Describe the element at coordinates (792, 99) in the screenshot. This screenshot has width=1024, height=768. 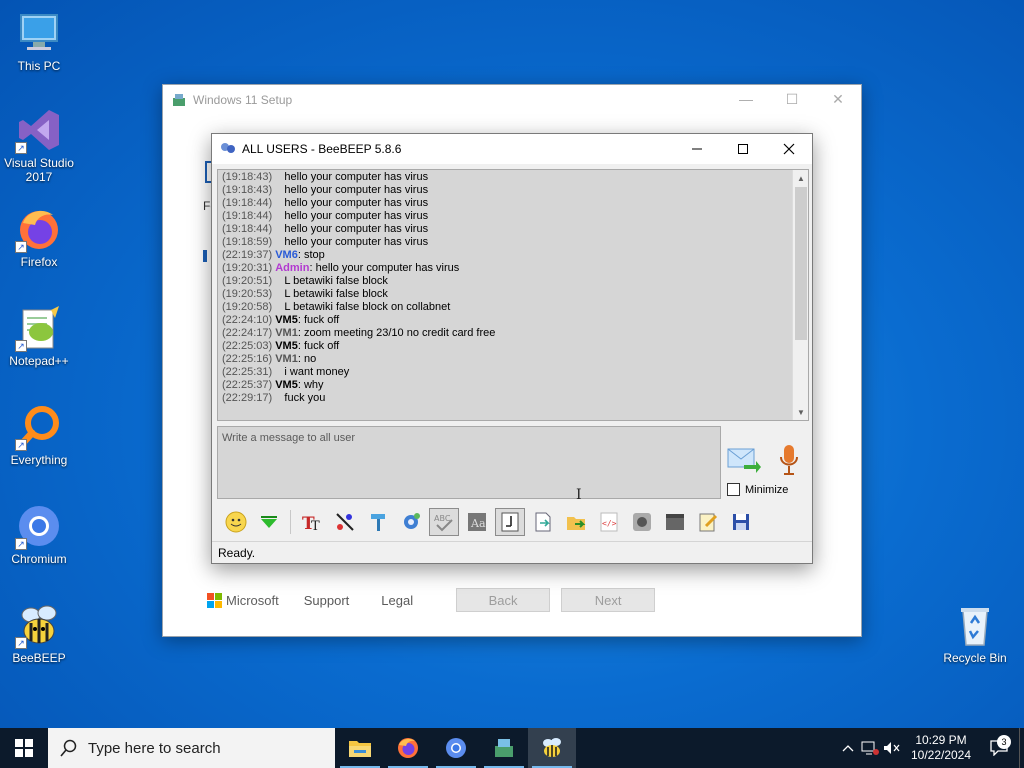
I see `setup-maximize-button: ☐` at that location.